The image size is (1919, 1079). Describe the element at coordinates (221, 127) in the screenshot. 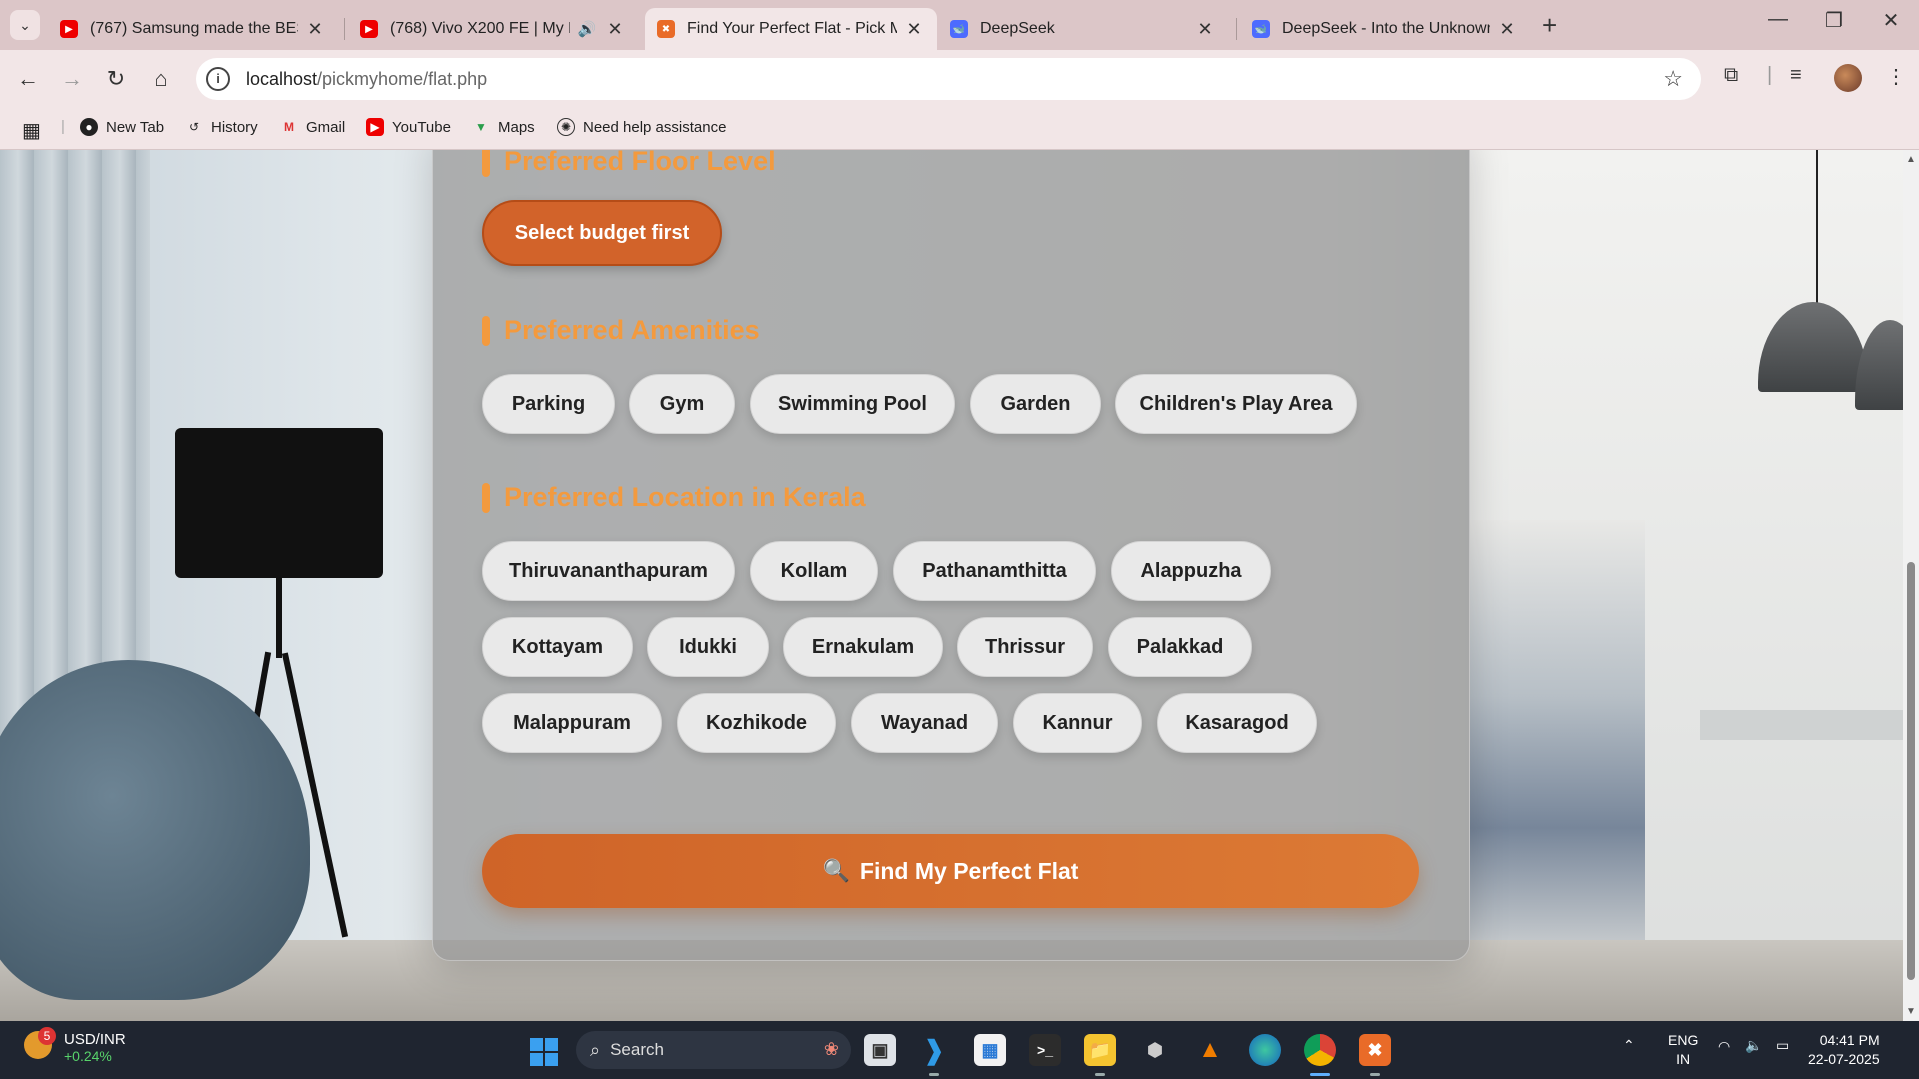

I see `bookmark-history: ↺ History` at that location.